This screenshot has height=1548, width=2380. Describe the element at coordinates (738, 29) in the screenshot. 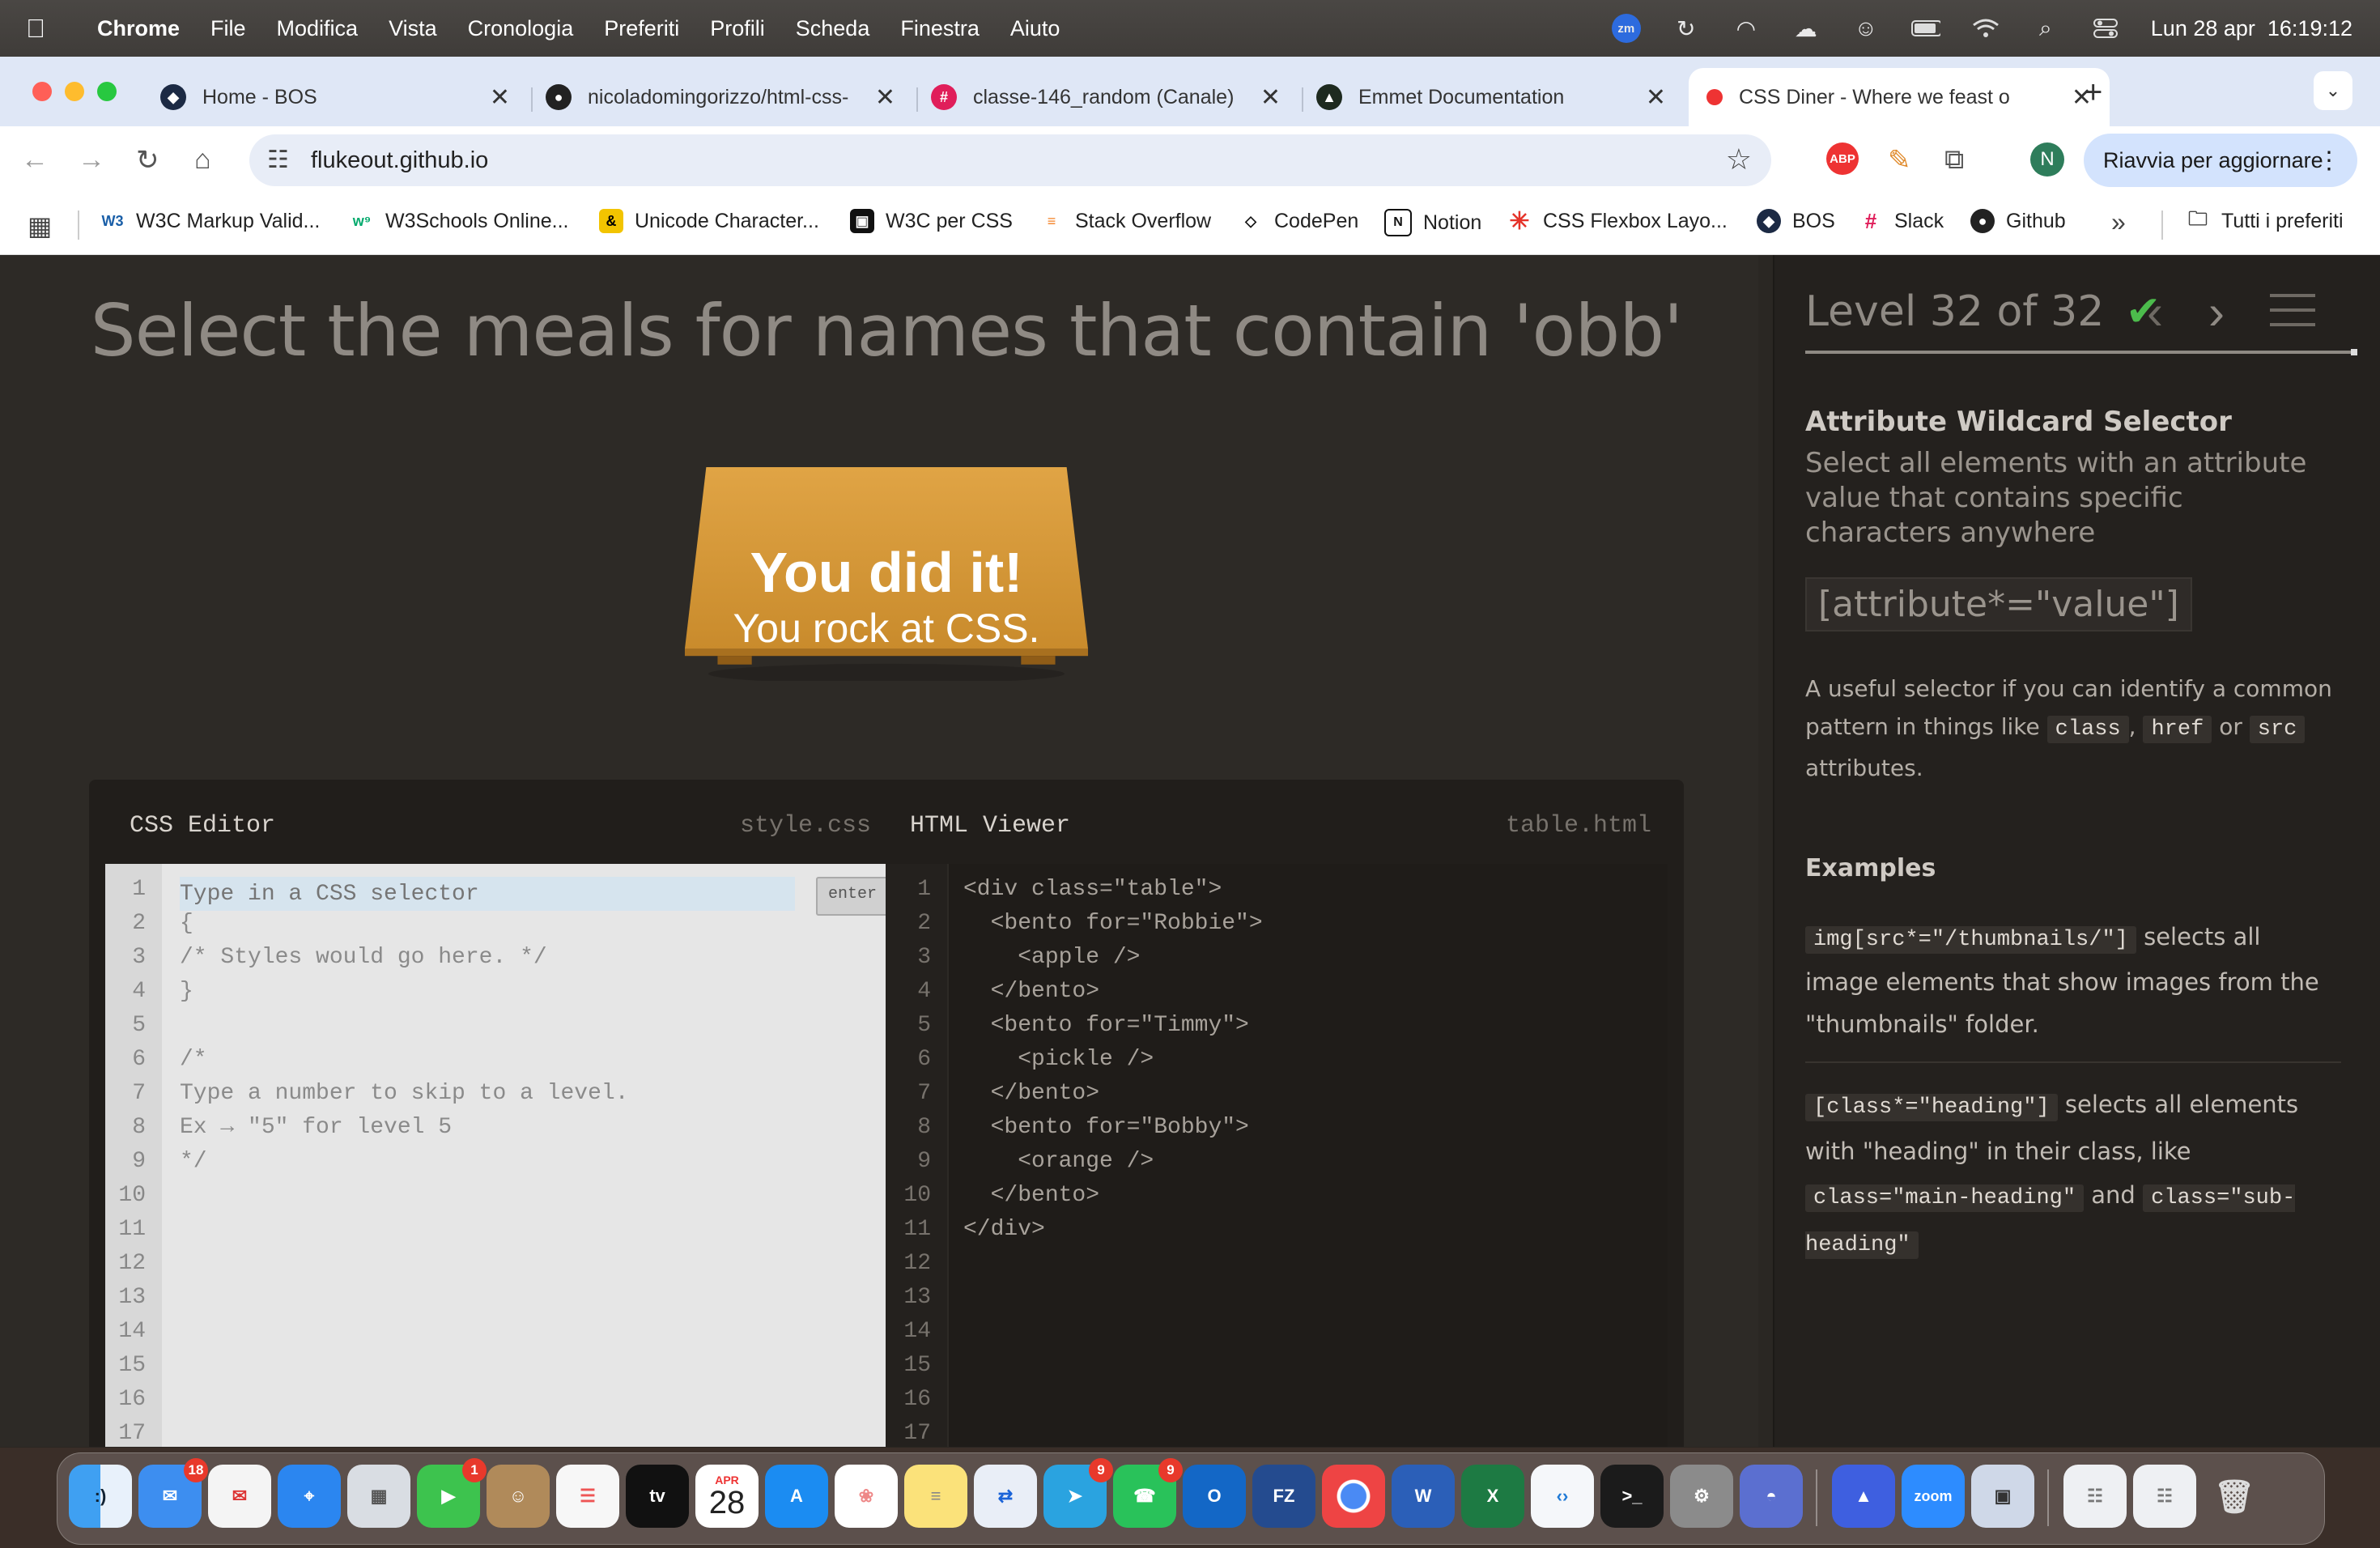

I see `menu-item-profili: Profili` at that location.